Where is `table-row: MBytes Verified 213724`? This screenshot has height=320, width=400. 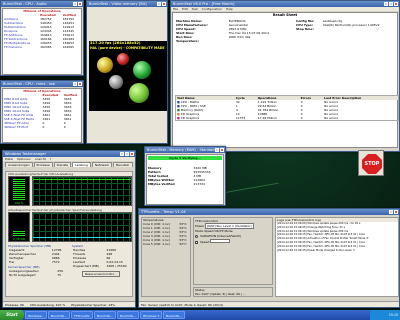 table-row: MBytes Verified 213724 is located at coordinates (185, 184).